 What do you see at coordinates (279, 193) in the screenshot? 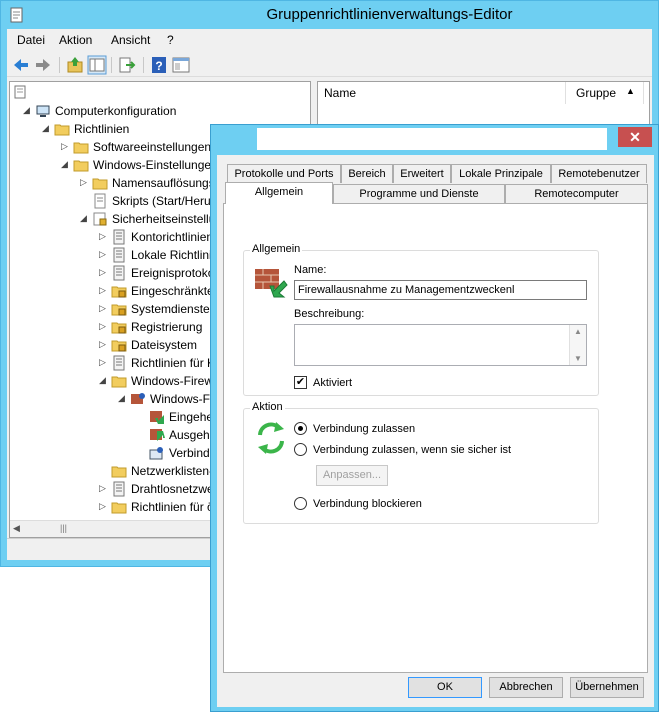
I see `tab-allgemein: Allgemein` at bounding box center [279, 193].